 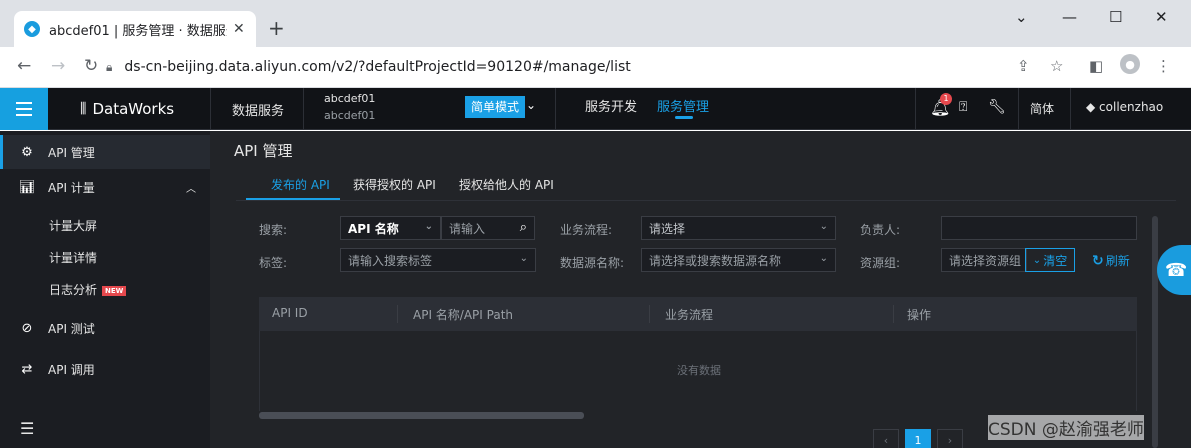 What do you see at coordinates (258, 111) in the screenshot?
I see `section-title: 数据服务` at bounding box center [258, 111].